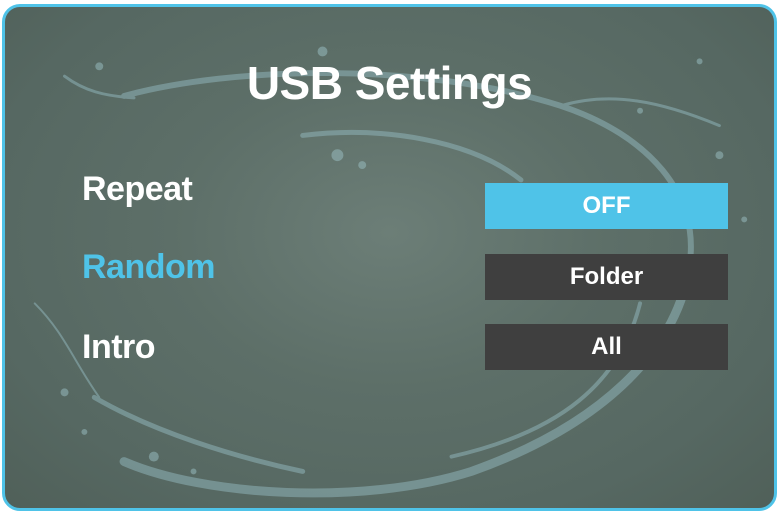 The image size is (783, 517). What do you see at coordinates (119, 347) in the screenshot?
I see `intro-label: Intro` at bounding box center [119, 347].